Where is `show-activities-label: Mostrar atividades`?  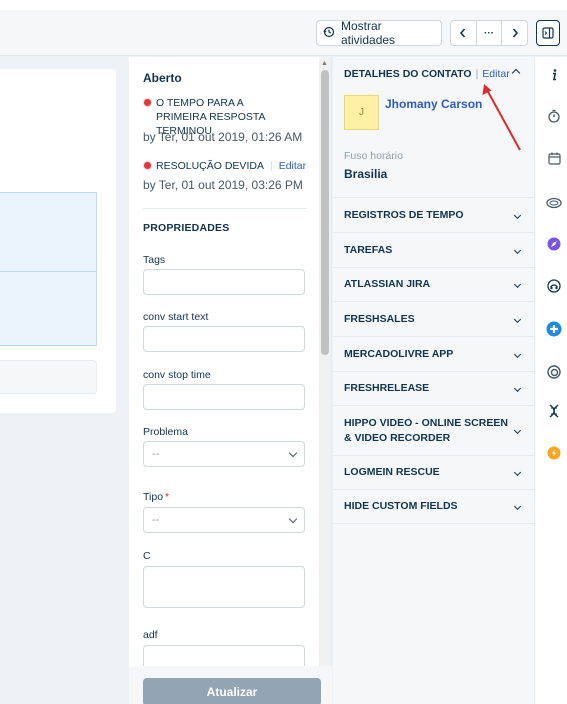
show-activities-label: Mostrar atividades is located at coordinates (368, 33).